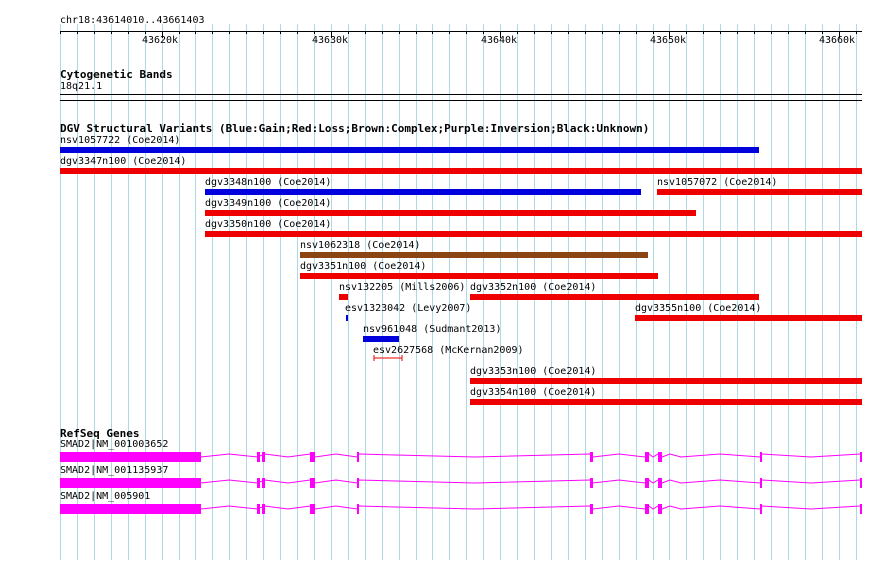 This screenshot has height=563, width=890. I want to click on variant-label: nsv132205 (Mills2006), so click(402, 288).